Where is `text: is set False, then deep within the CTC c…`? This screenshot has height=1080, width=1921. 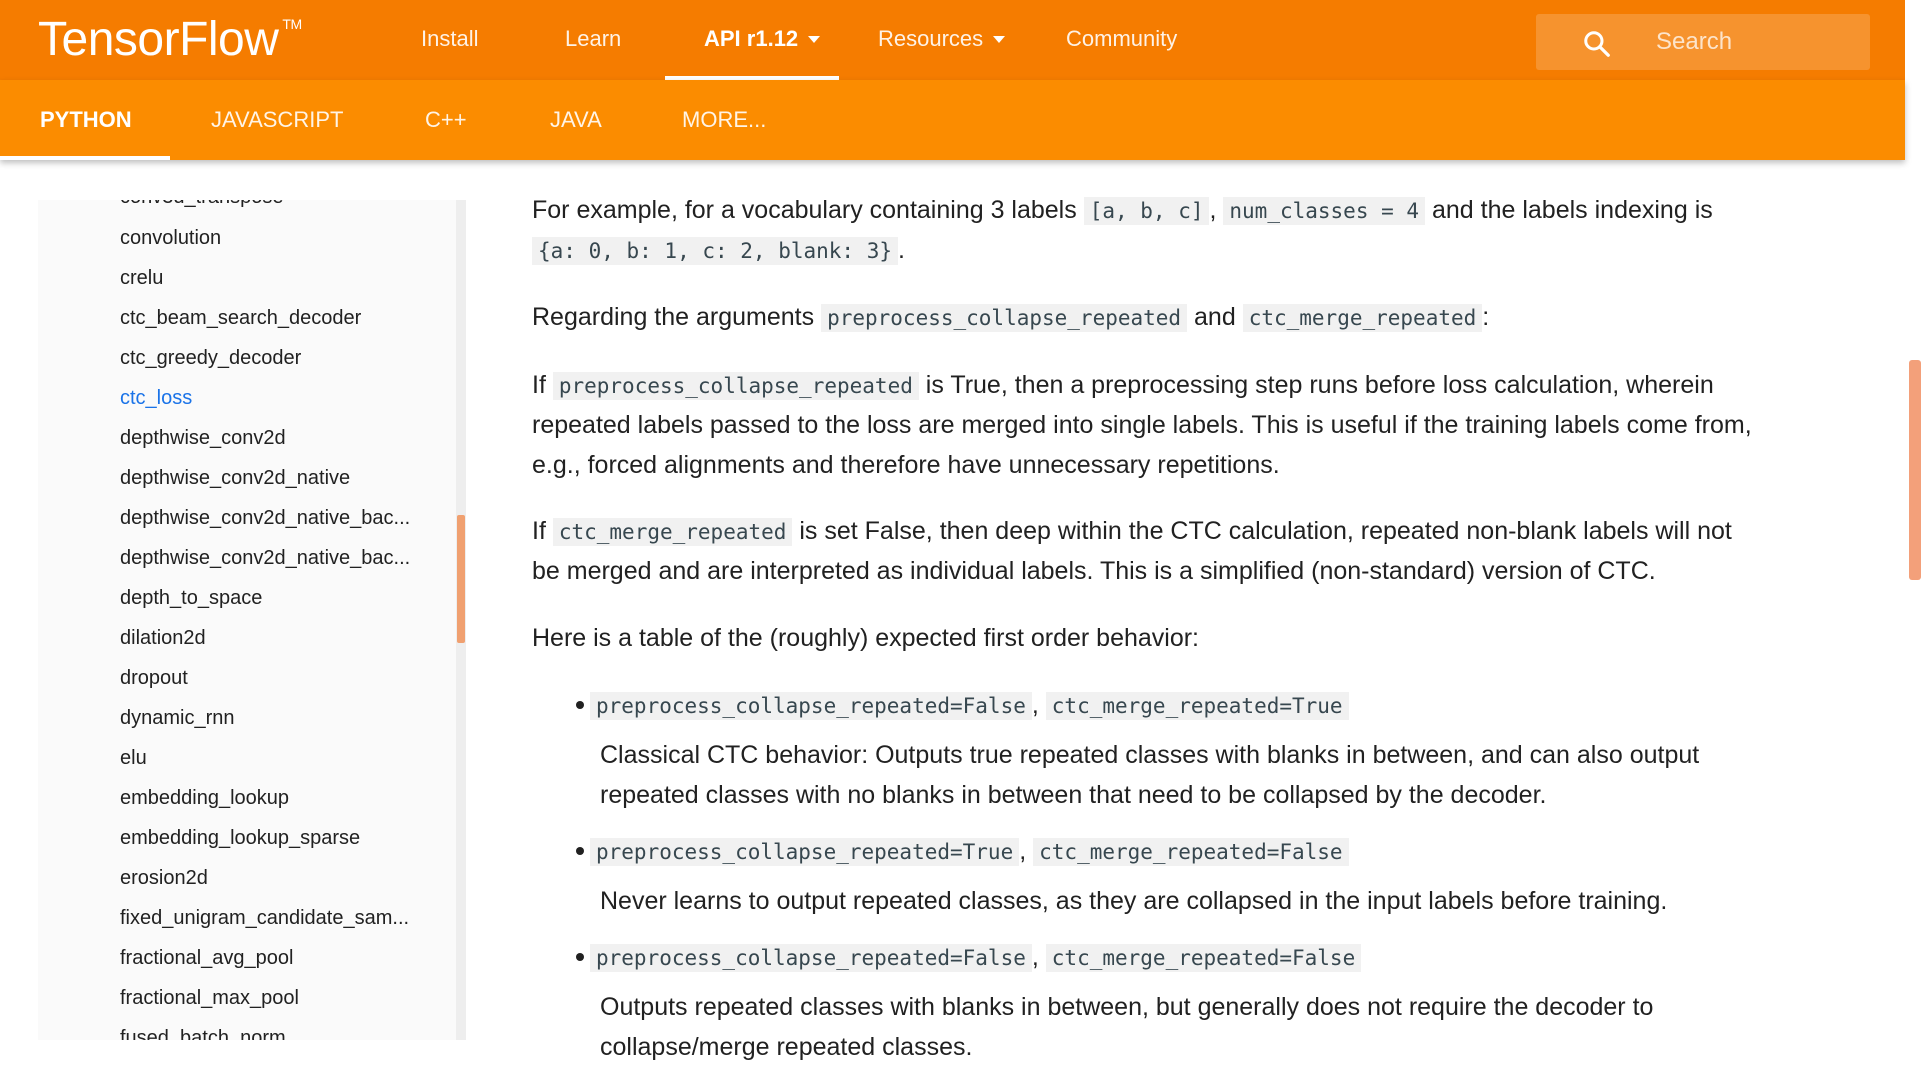
text: is set False, then deep within the CTC c… is located at coordinates (1262, 531).